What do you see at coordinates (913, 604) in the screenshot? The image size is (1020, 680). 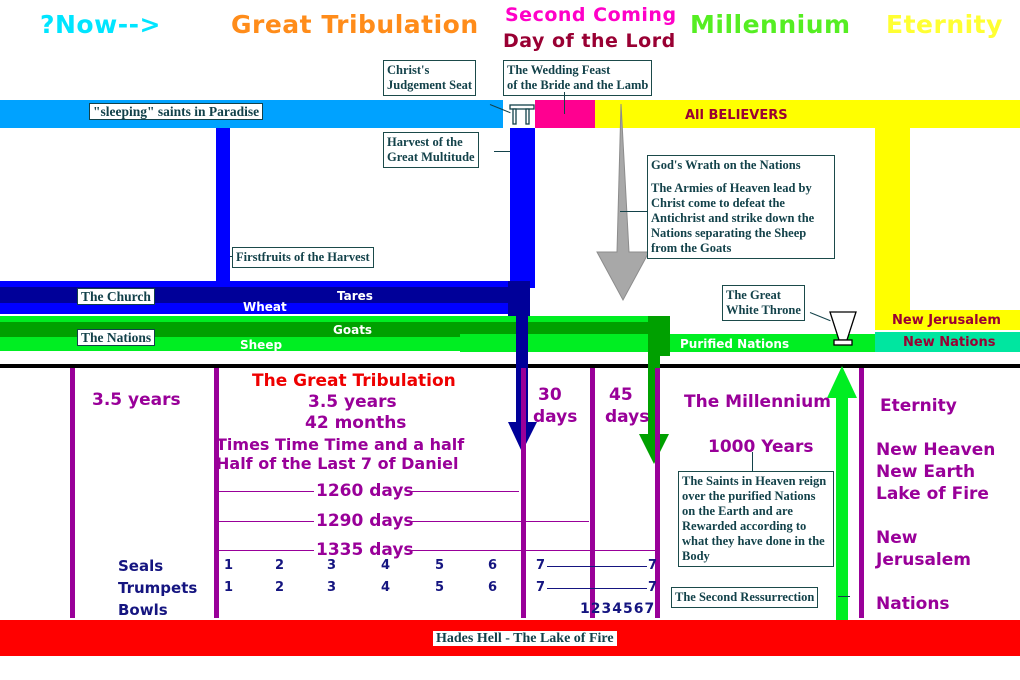 I see `label-nations-eternity: Nations` at bounding box center [913, 604].